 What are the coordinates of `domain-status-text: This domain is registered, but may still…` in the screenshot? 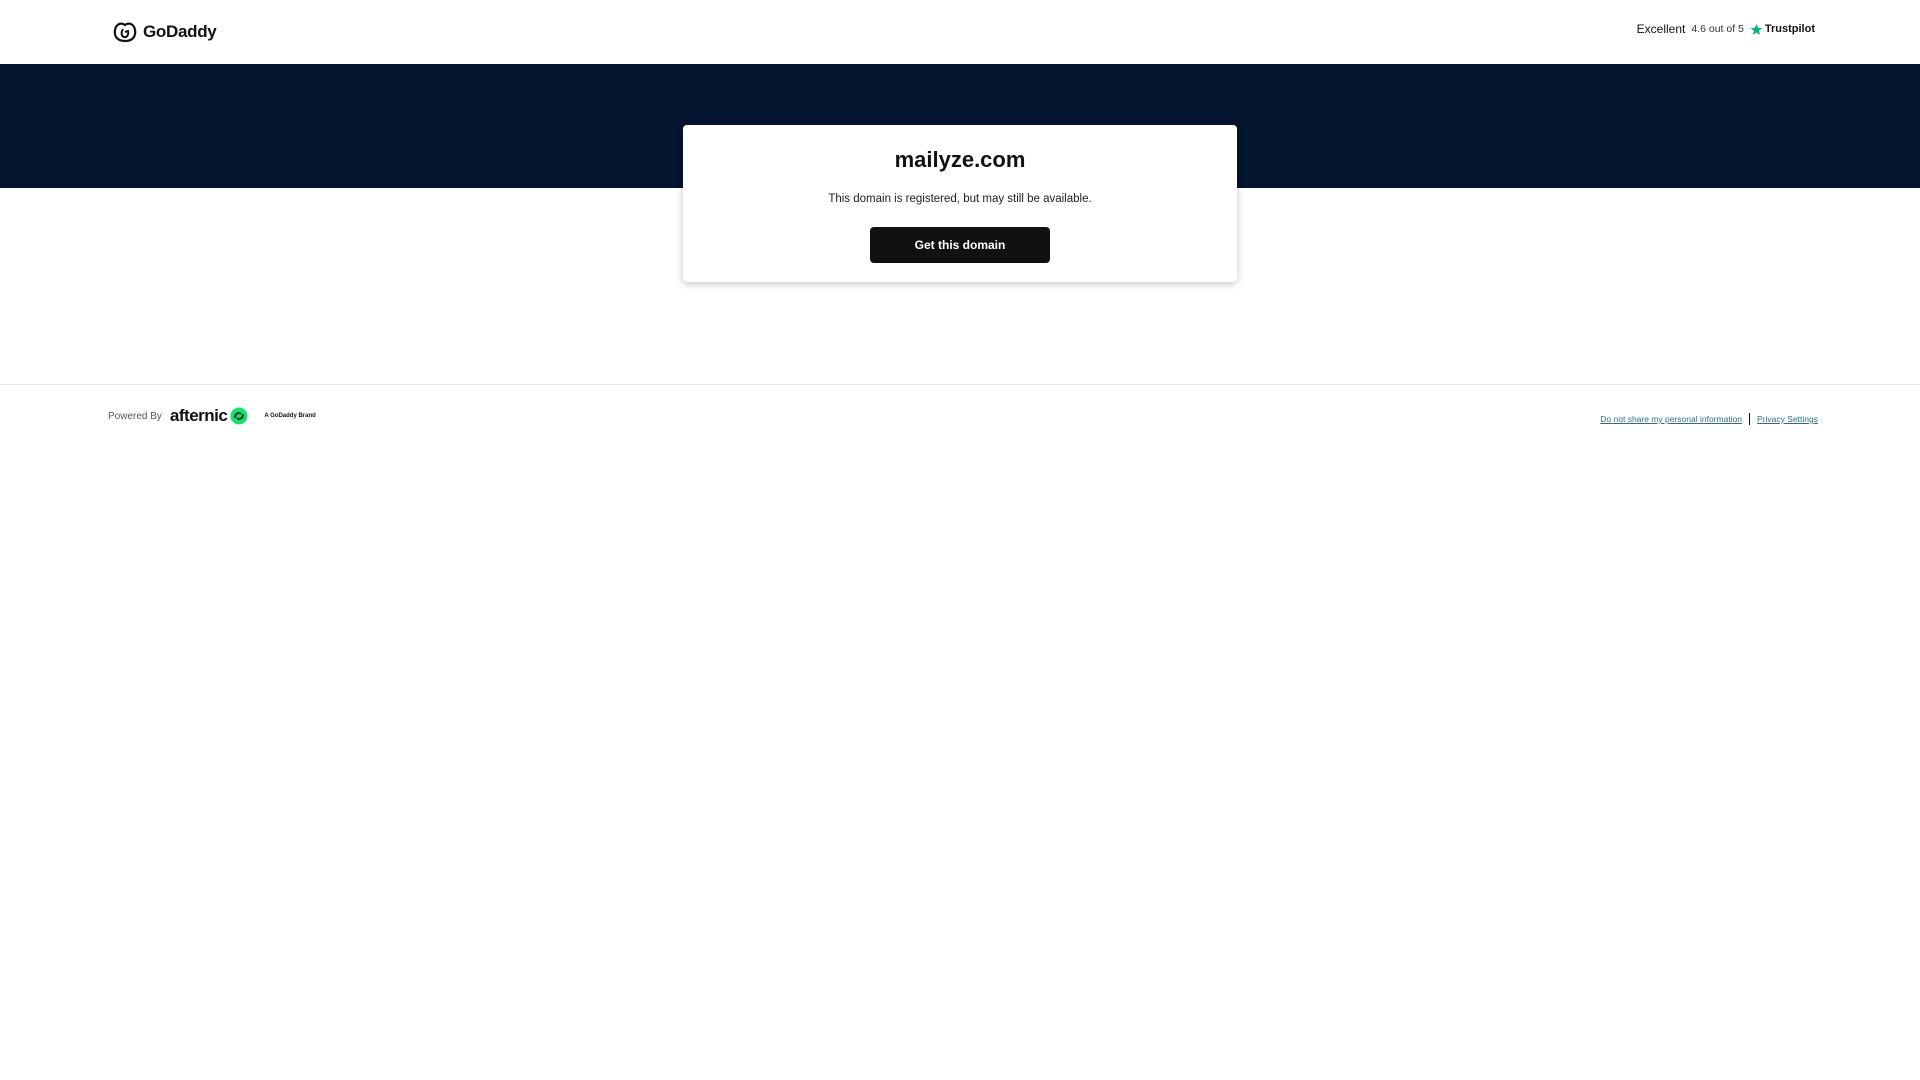 It's located at (960, 199).